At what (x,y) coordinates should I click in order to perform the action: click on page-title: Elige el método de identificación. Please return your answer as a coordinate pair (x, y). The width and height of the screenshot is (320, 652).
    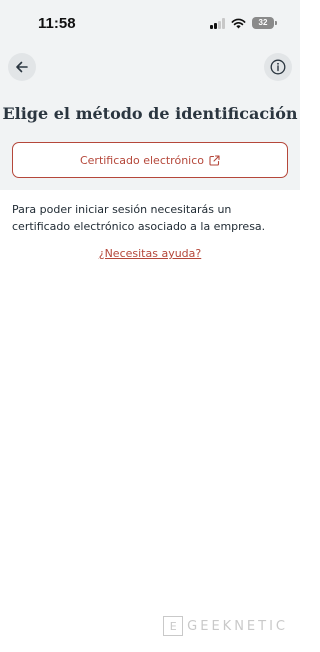
    Looking at the image, I should click on (150, 113).